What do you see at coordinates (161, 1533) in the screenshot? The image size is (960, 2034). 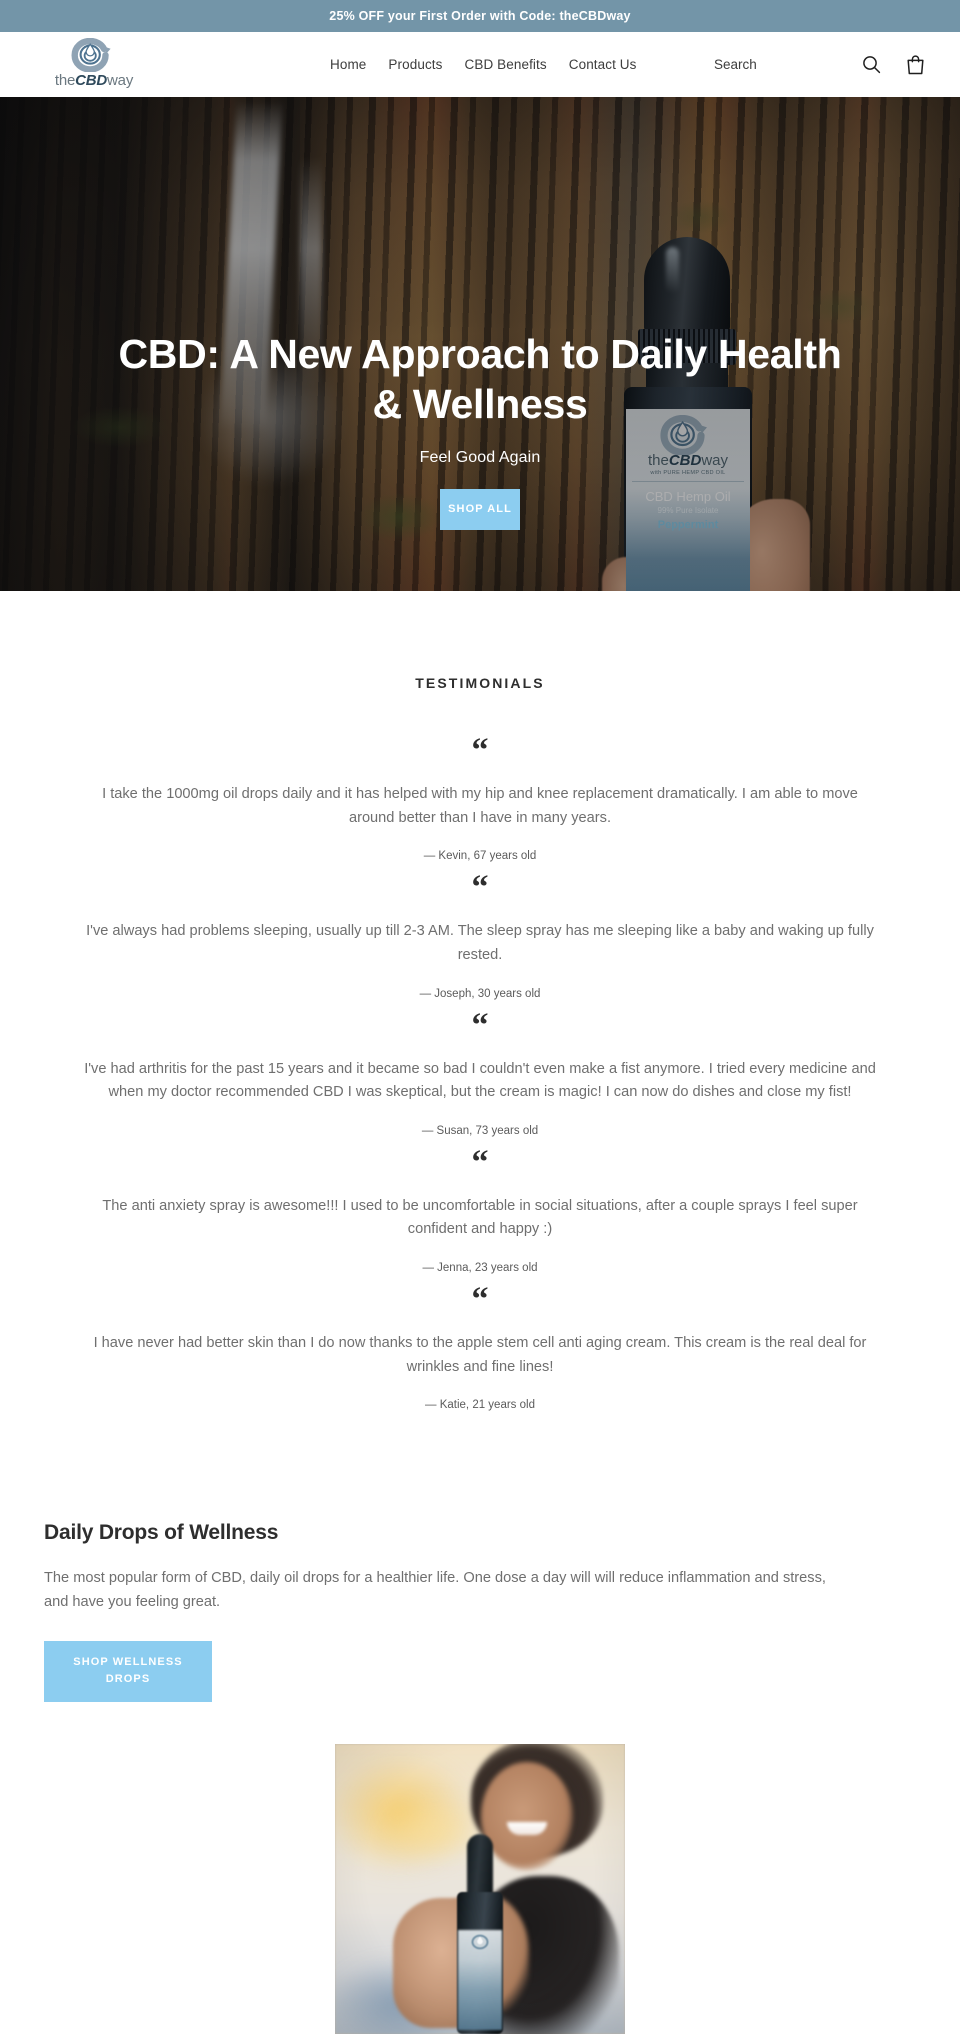 I see `feature-title: Daily Drops of Wellness` at bounding box center [161, 1533].